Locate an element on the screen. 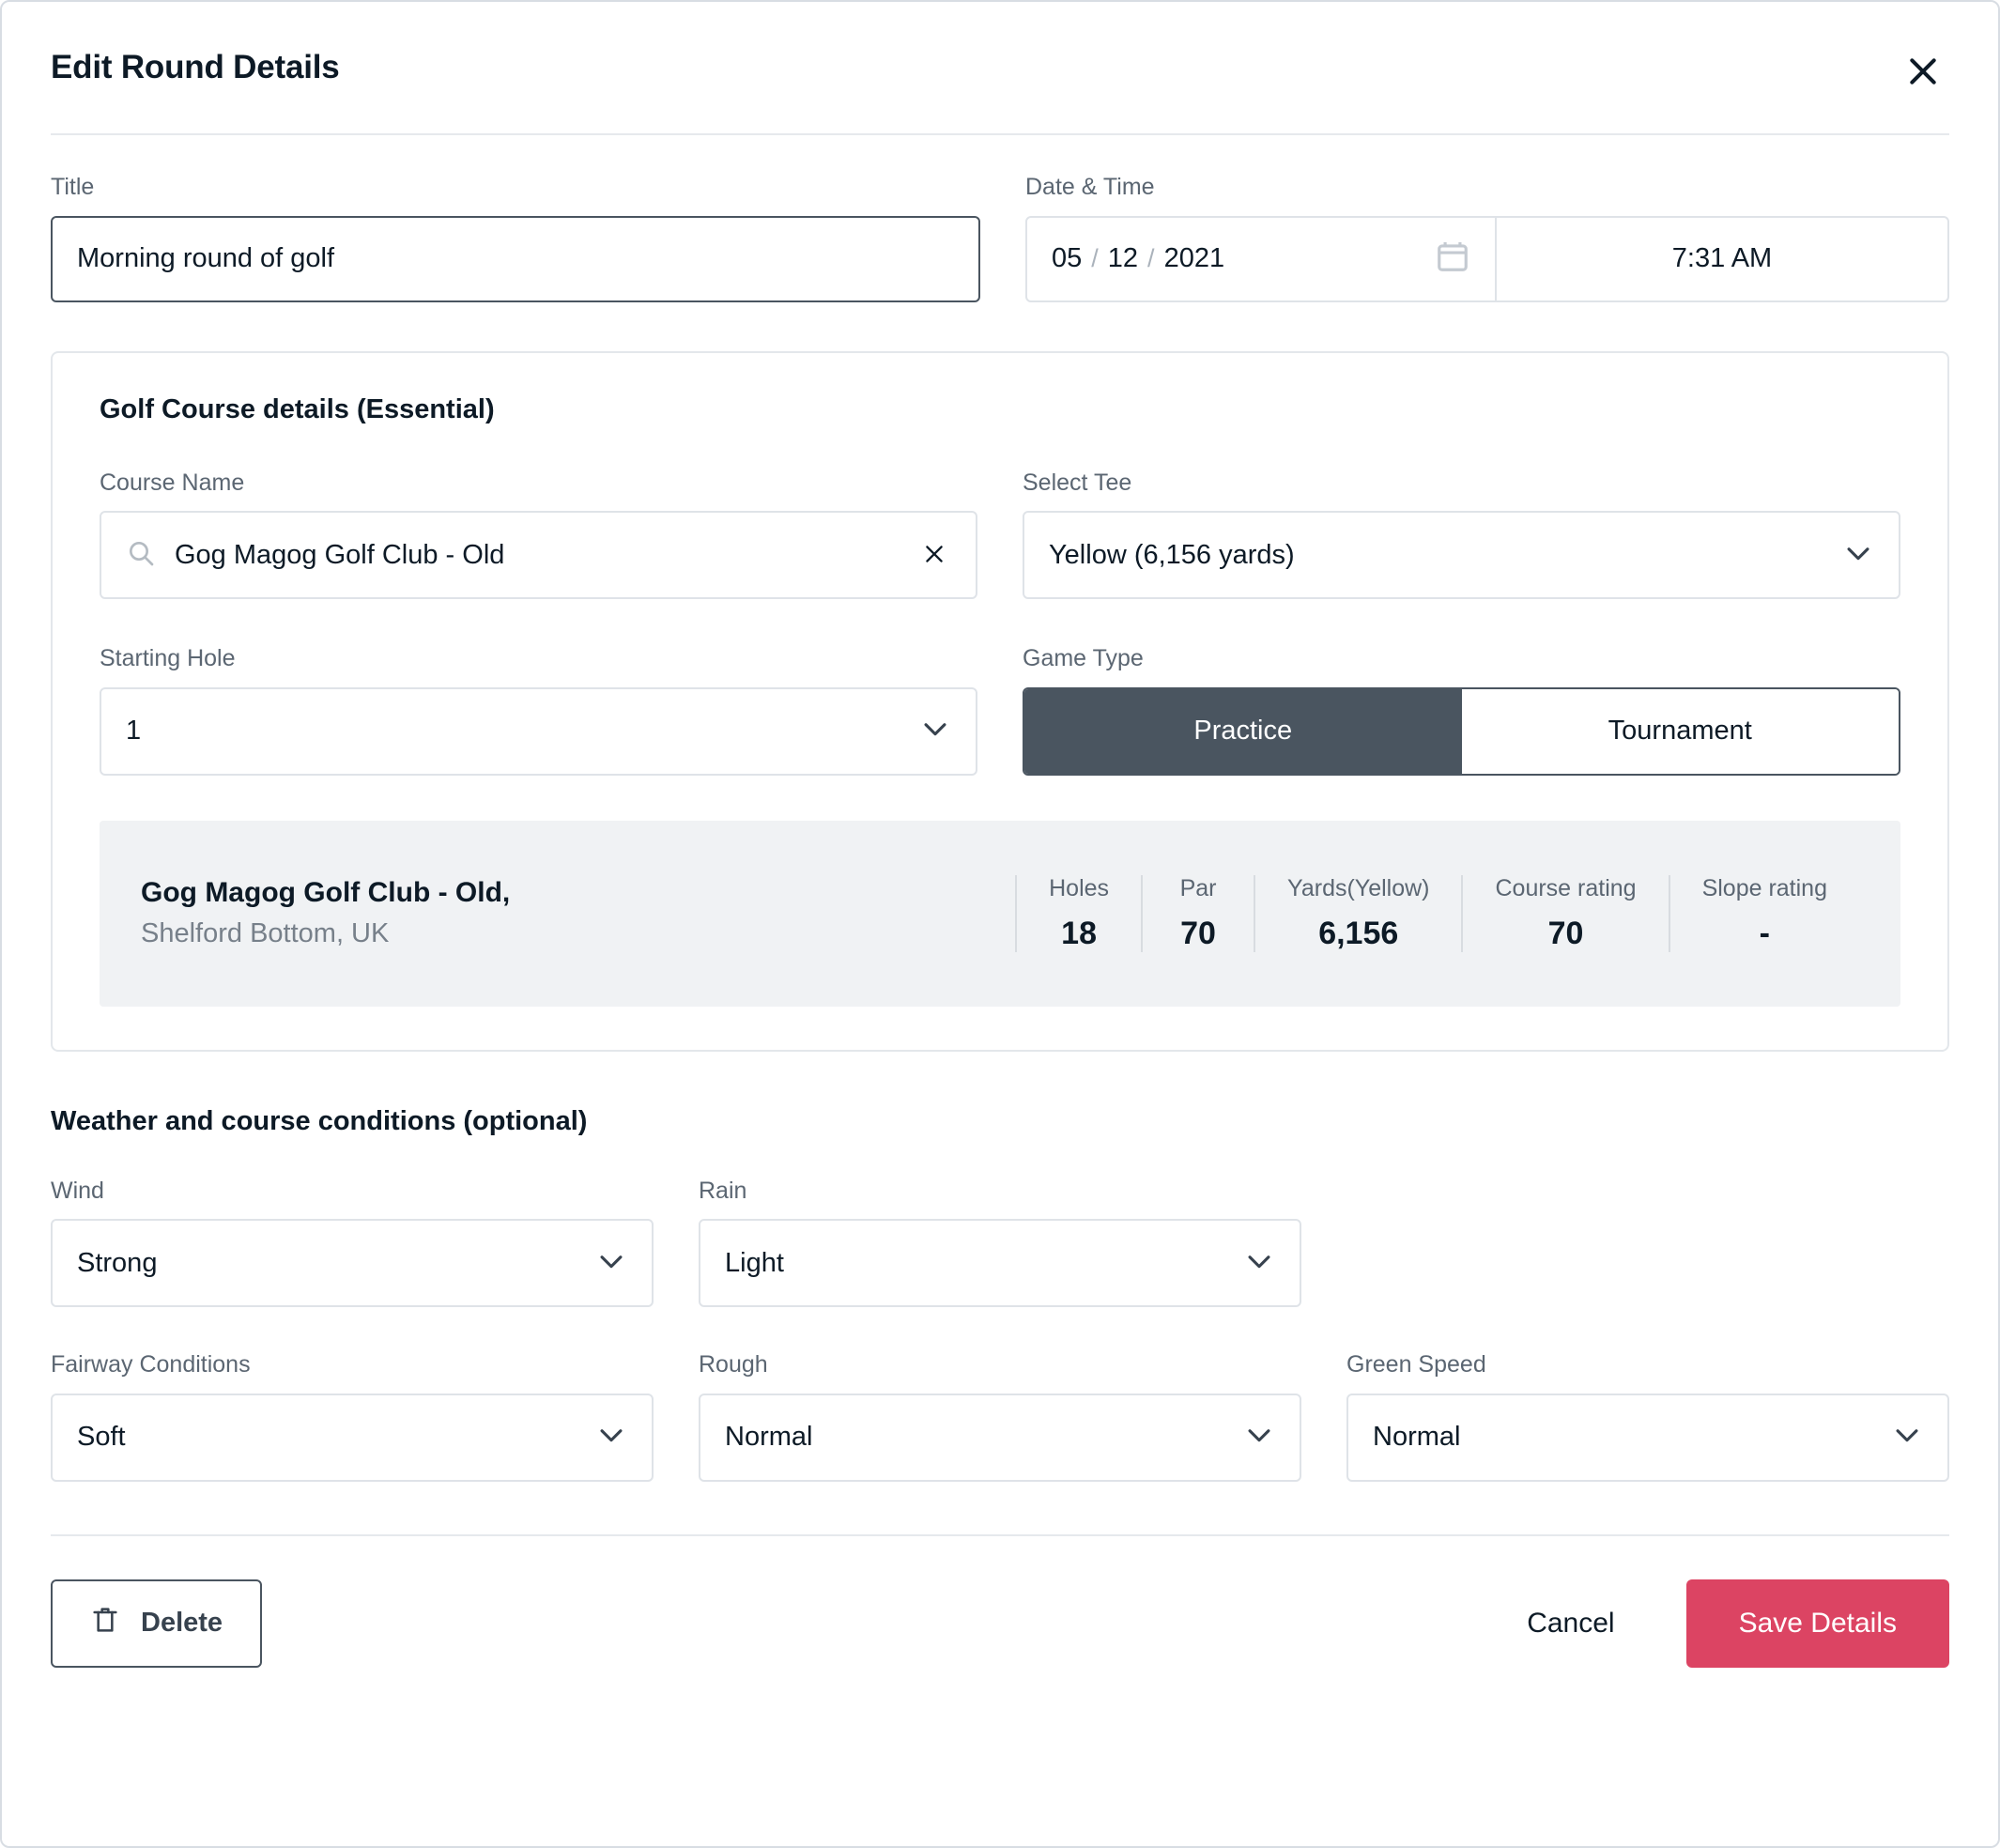  stat-course-rating-value: 70 is located at coordinates (1565, 933).